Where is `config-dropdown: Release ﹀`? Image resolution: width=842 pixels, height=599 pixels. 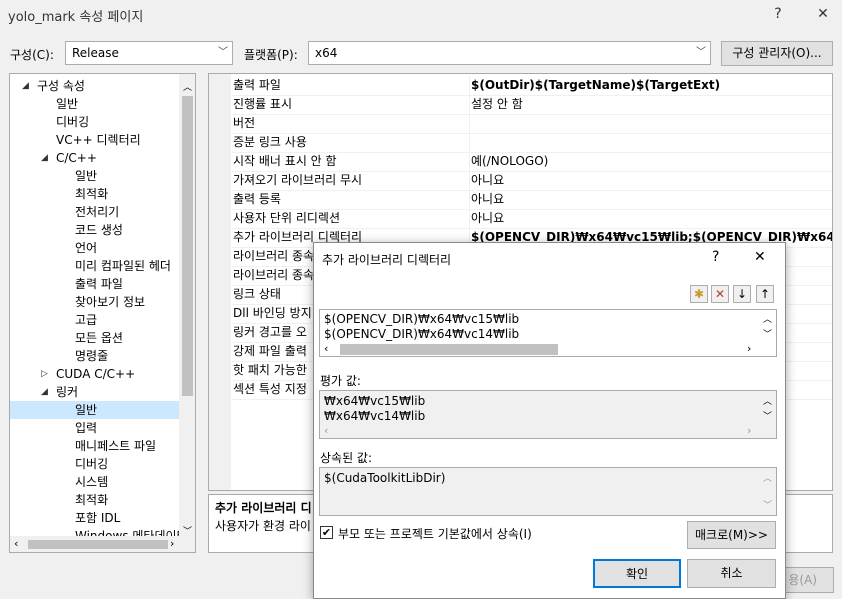
config-dropdown: Release ﹀ is located at coordinates (149, 53).